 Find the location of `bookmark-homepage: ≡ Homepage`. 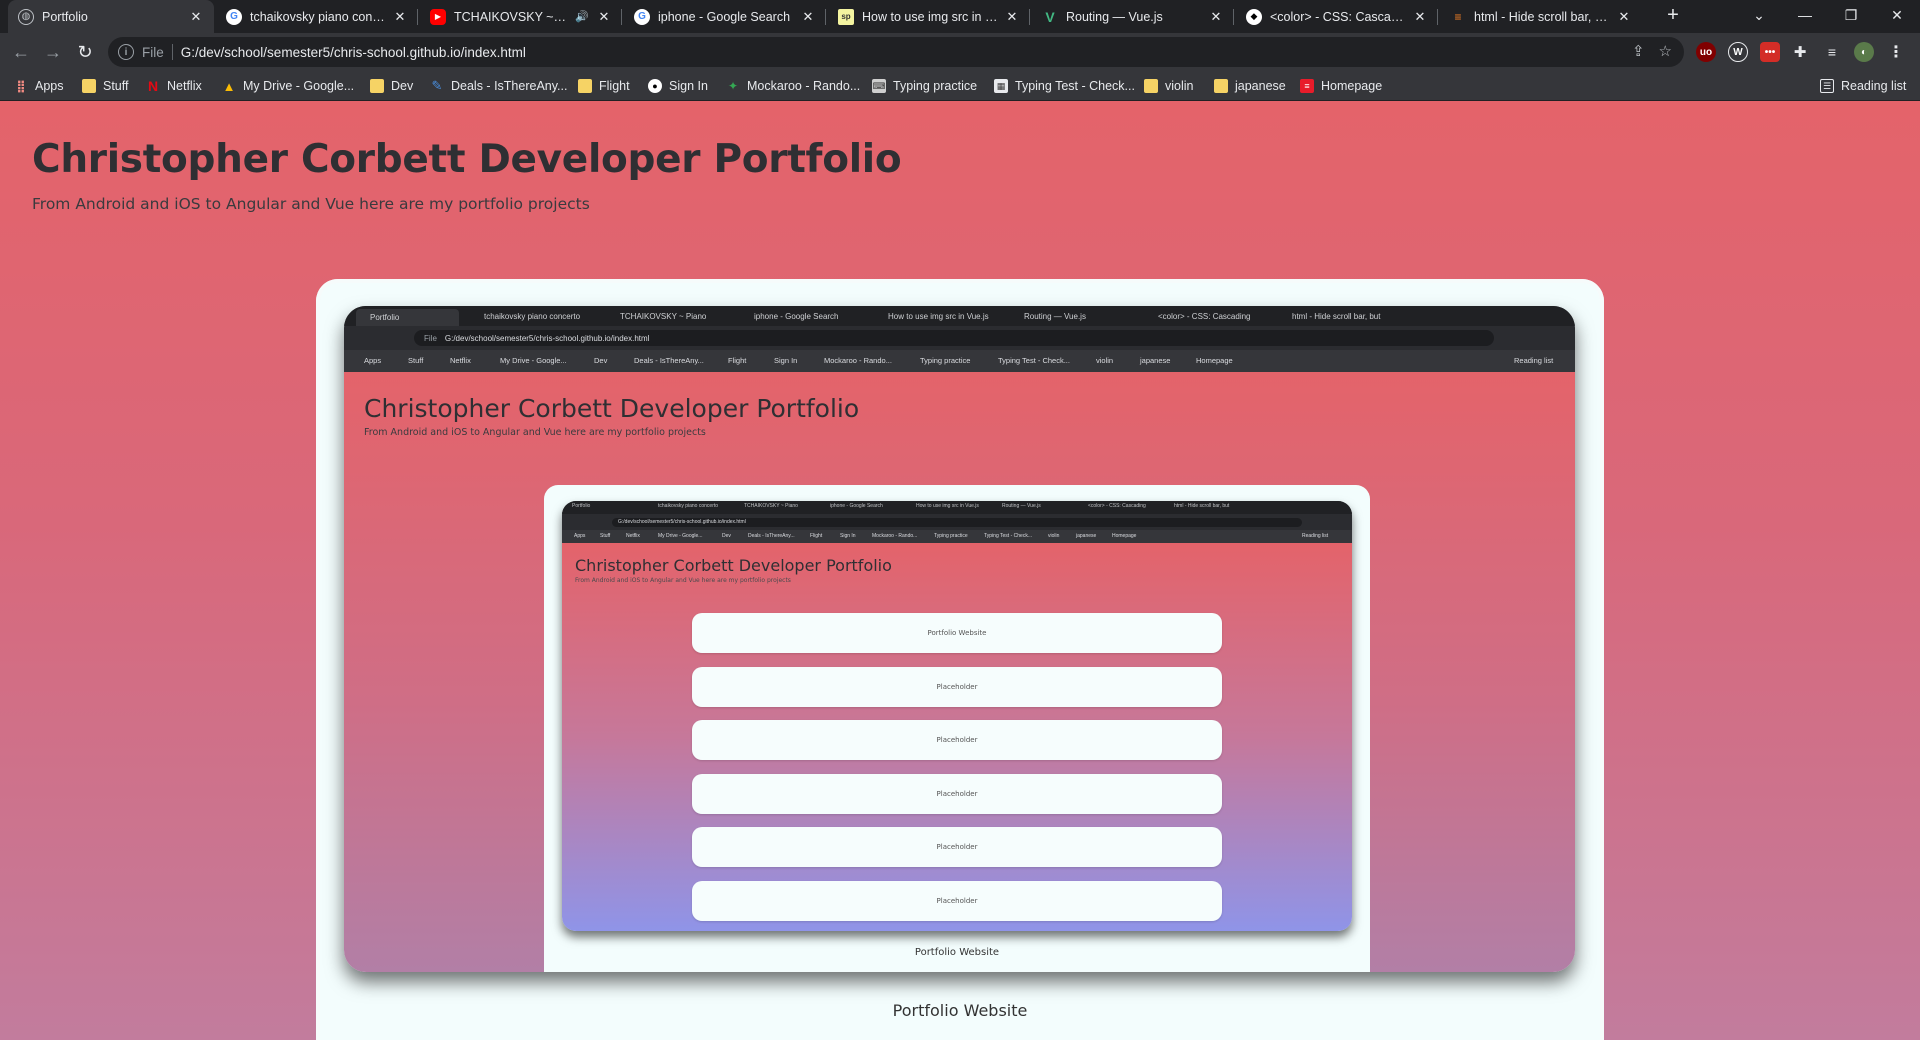

bookmark-homepage: ≡ Homepage is located at coordinates (1341, 86).